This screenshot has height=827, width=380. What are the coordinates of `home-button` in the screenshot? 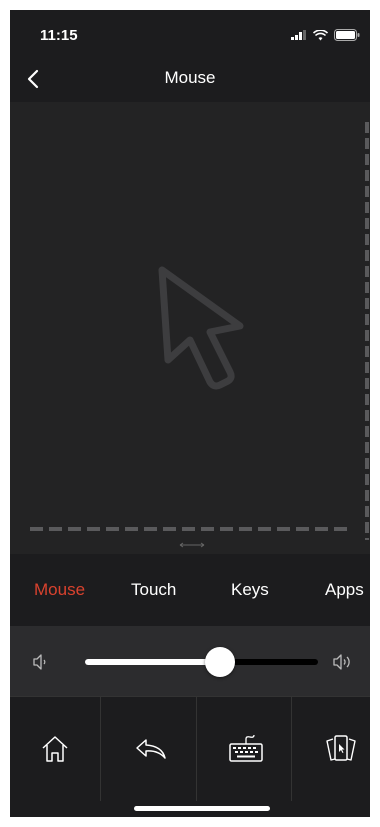 It's located at (55, 749).